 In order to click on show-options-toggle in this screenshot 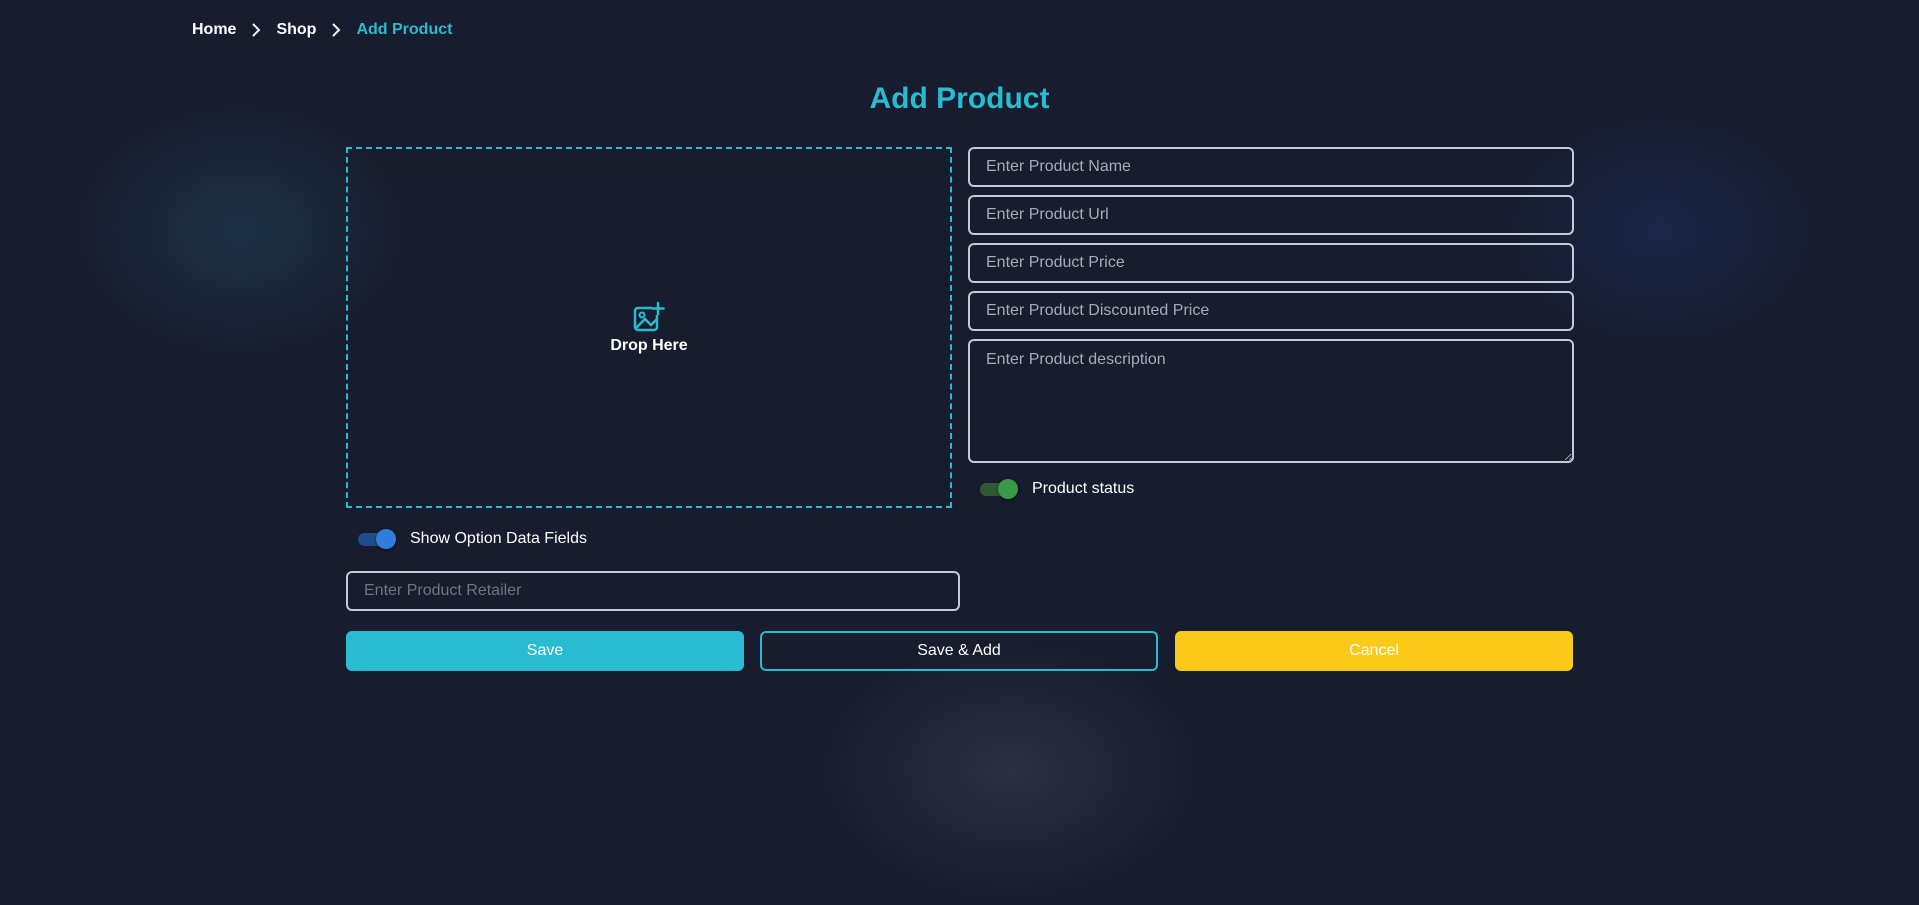, I will do `click(377, 539)`.